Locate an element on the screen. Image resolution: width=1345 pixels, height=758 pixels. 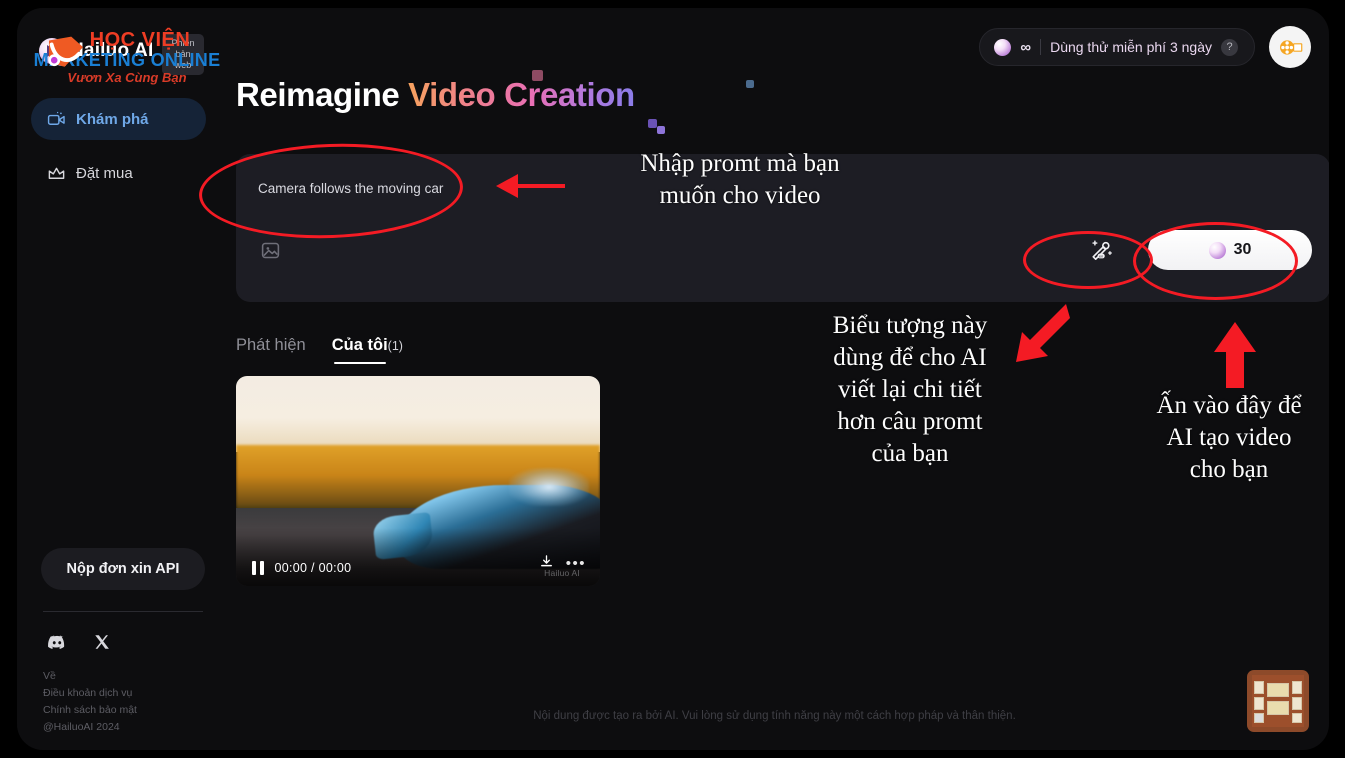
sidebar-item-kham-pha: Khám phá is located at coordinates (118, 119).